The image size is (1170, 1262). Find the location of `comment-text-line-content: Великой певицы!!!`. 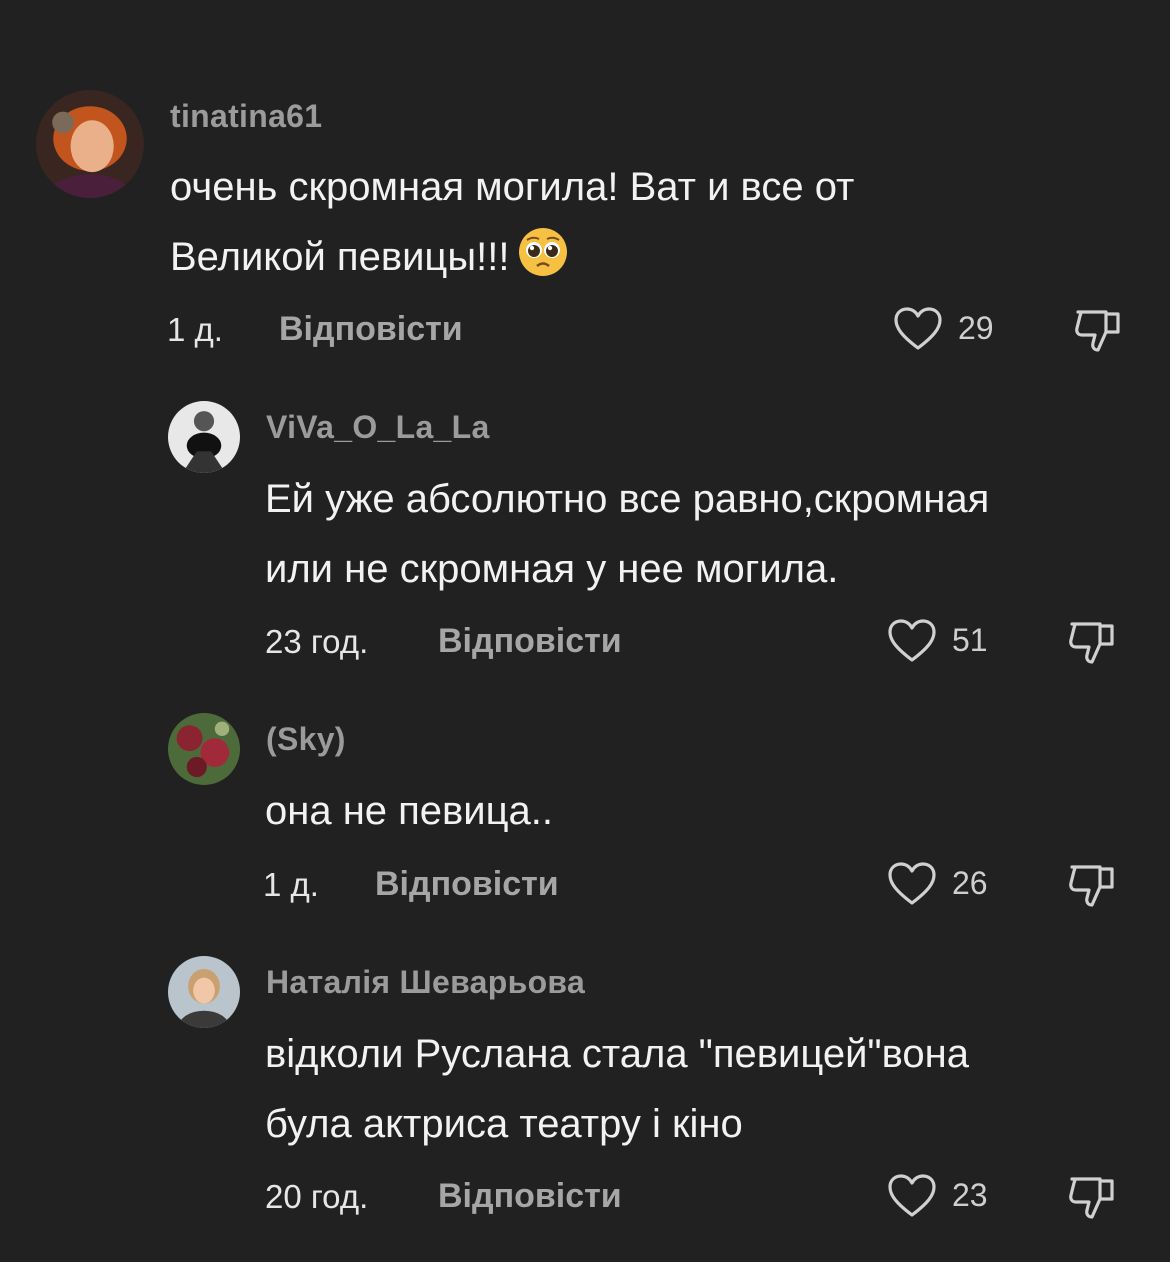

comment-text-line-content: Великой певицы!!! is located at coordinates (340, 257).